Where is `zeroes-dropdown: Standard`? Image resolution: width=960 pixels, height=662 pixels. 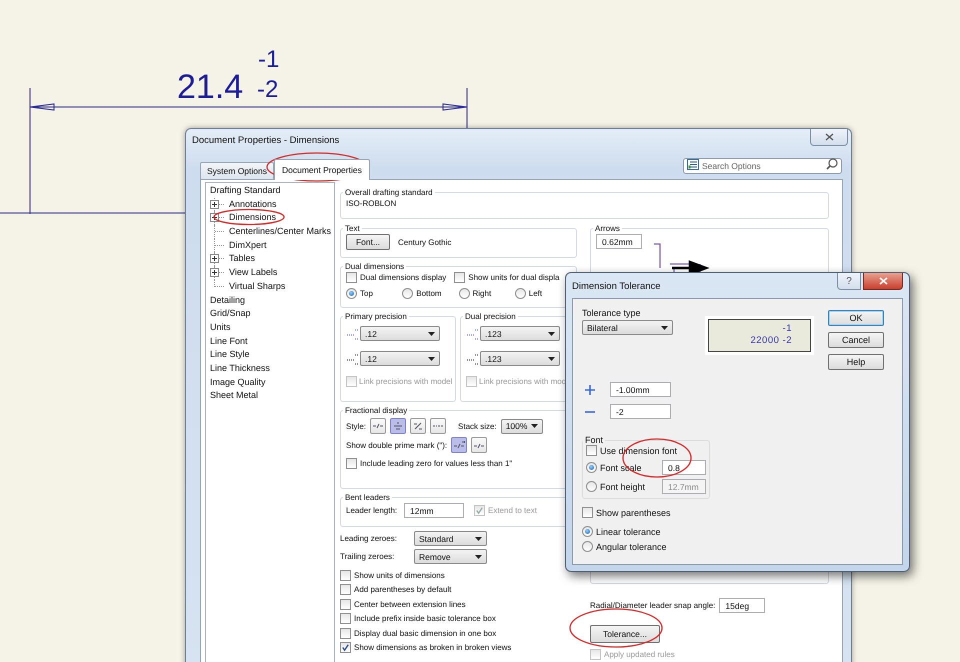 zeroes-dropdown: Standard is located at coordinates (450, 538).